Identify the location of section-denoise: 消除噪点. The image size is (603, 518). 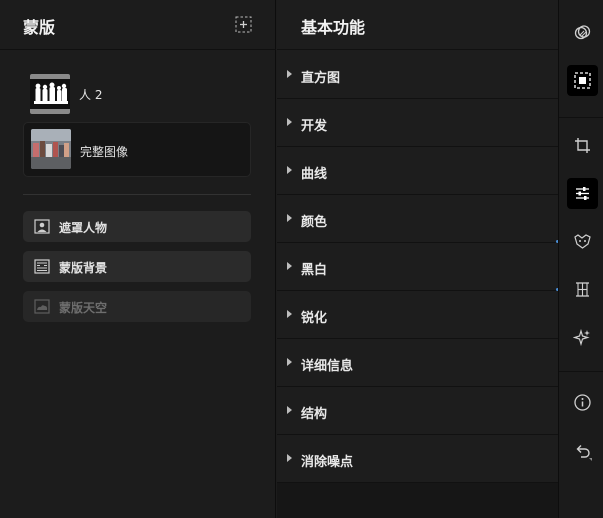
(417, 459).